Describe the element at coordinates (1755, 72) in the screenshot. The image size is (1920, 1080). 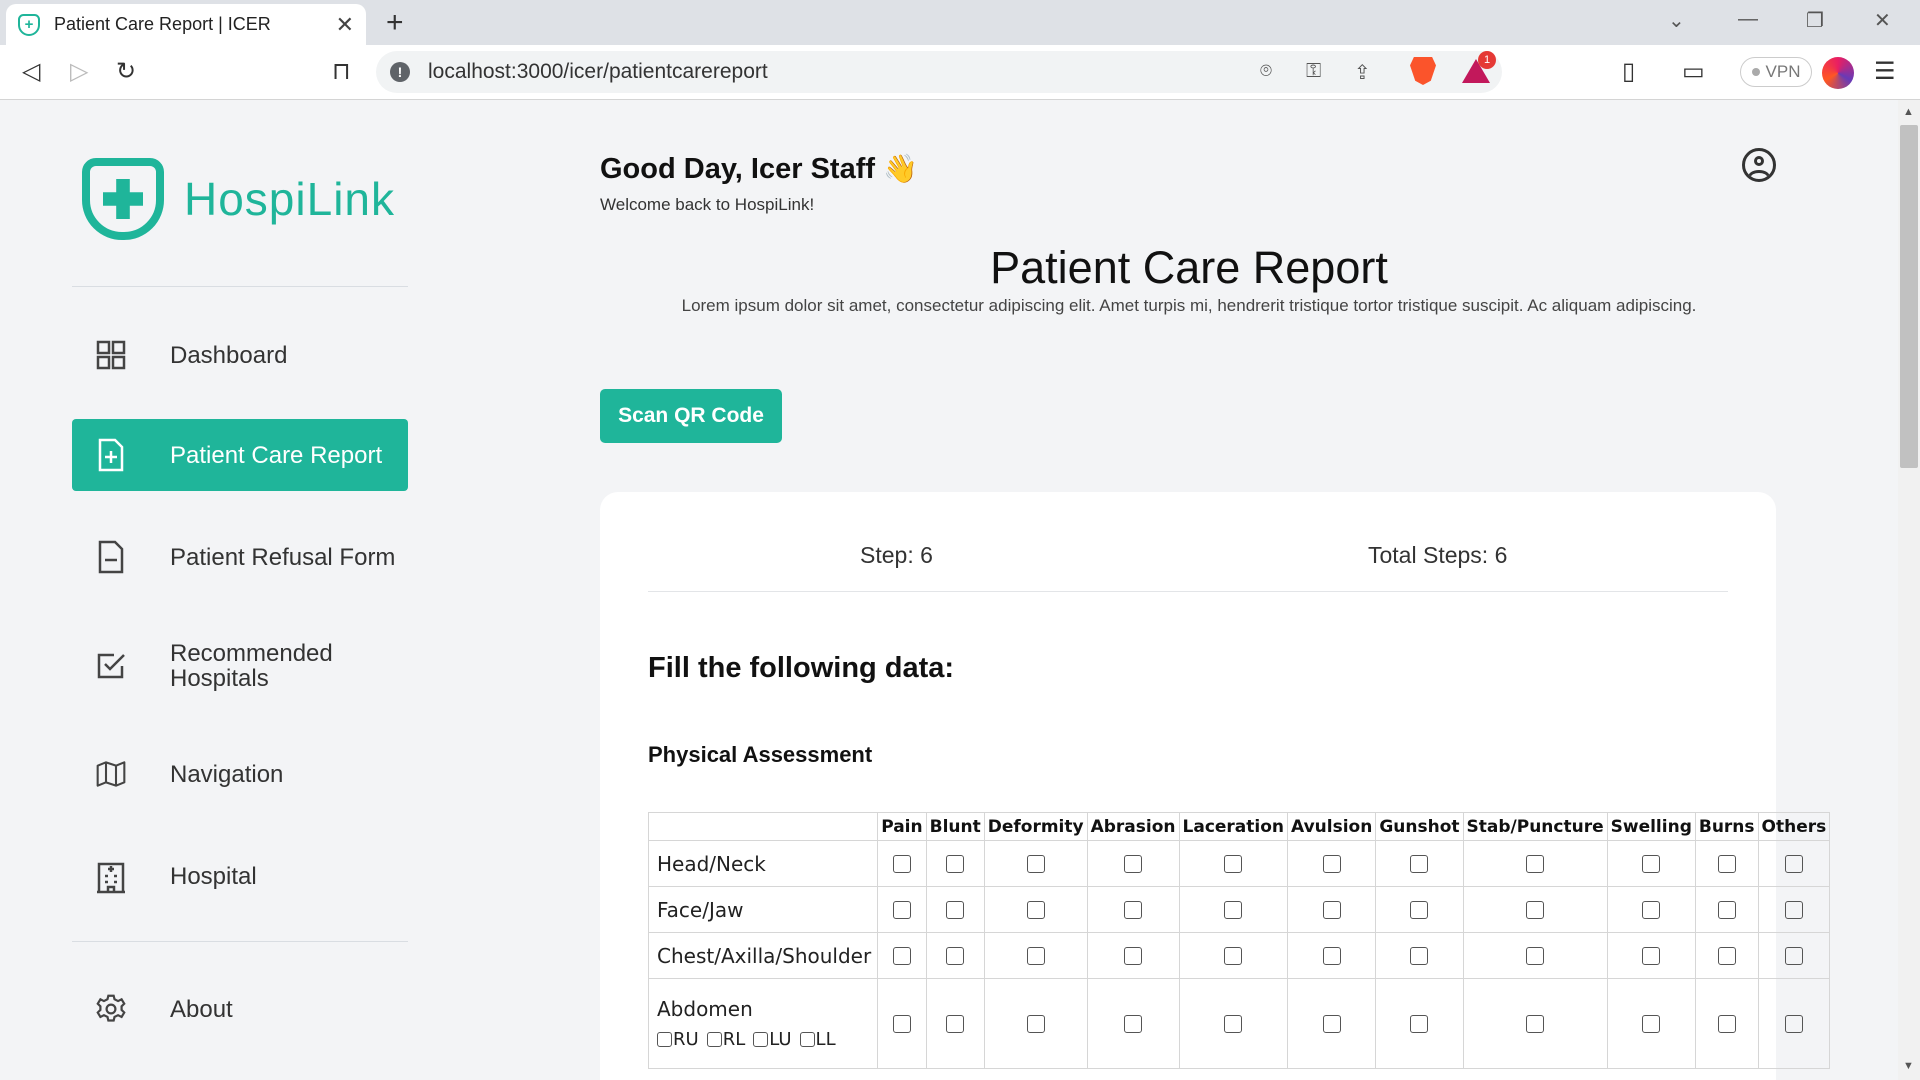
I see `vpn-status-dot` at that location.